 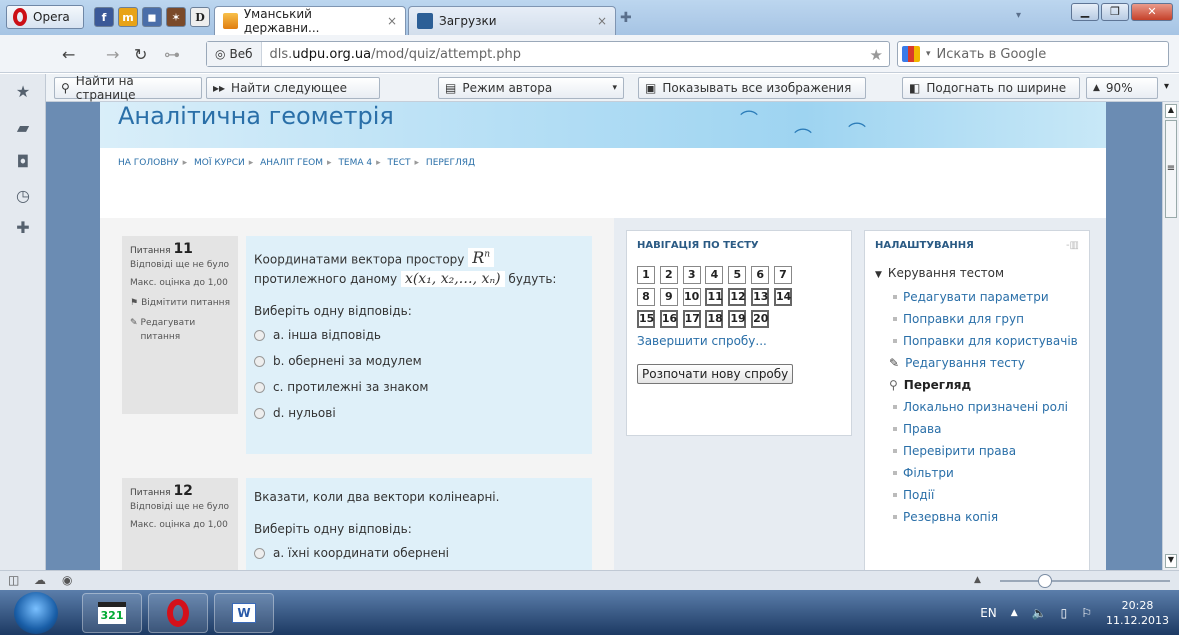 What do you see at coordinates (1085, 581) in the screenshot?
I see `zoom-slider-track` at bounding box center [1085, 581].